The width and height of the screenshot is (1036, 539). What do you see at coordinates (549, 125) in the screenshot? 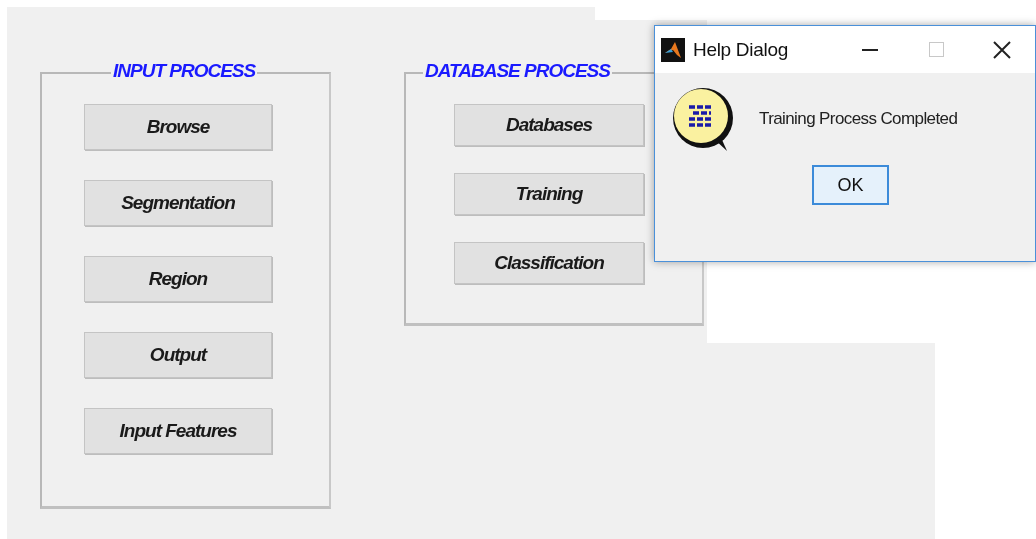
I see `action-button: Databases` at bounding box center [549, 125].